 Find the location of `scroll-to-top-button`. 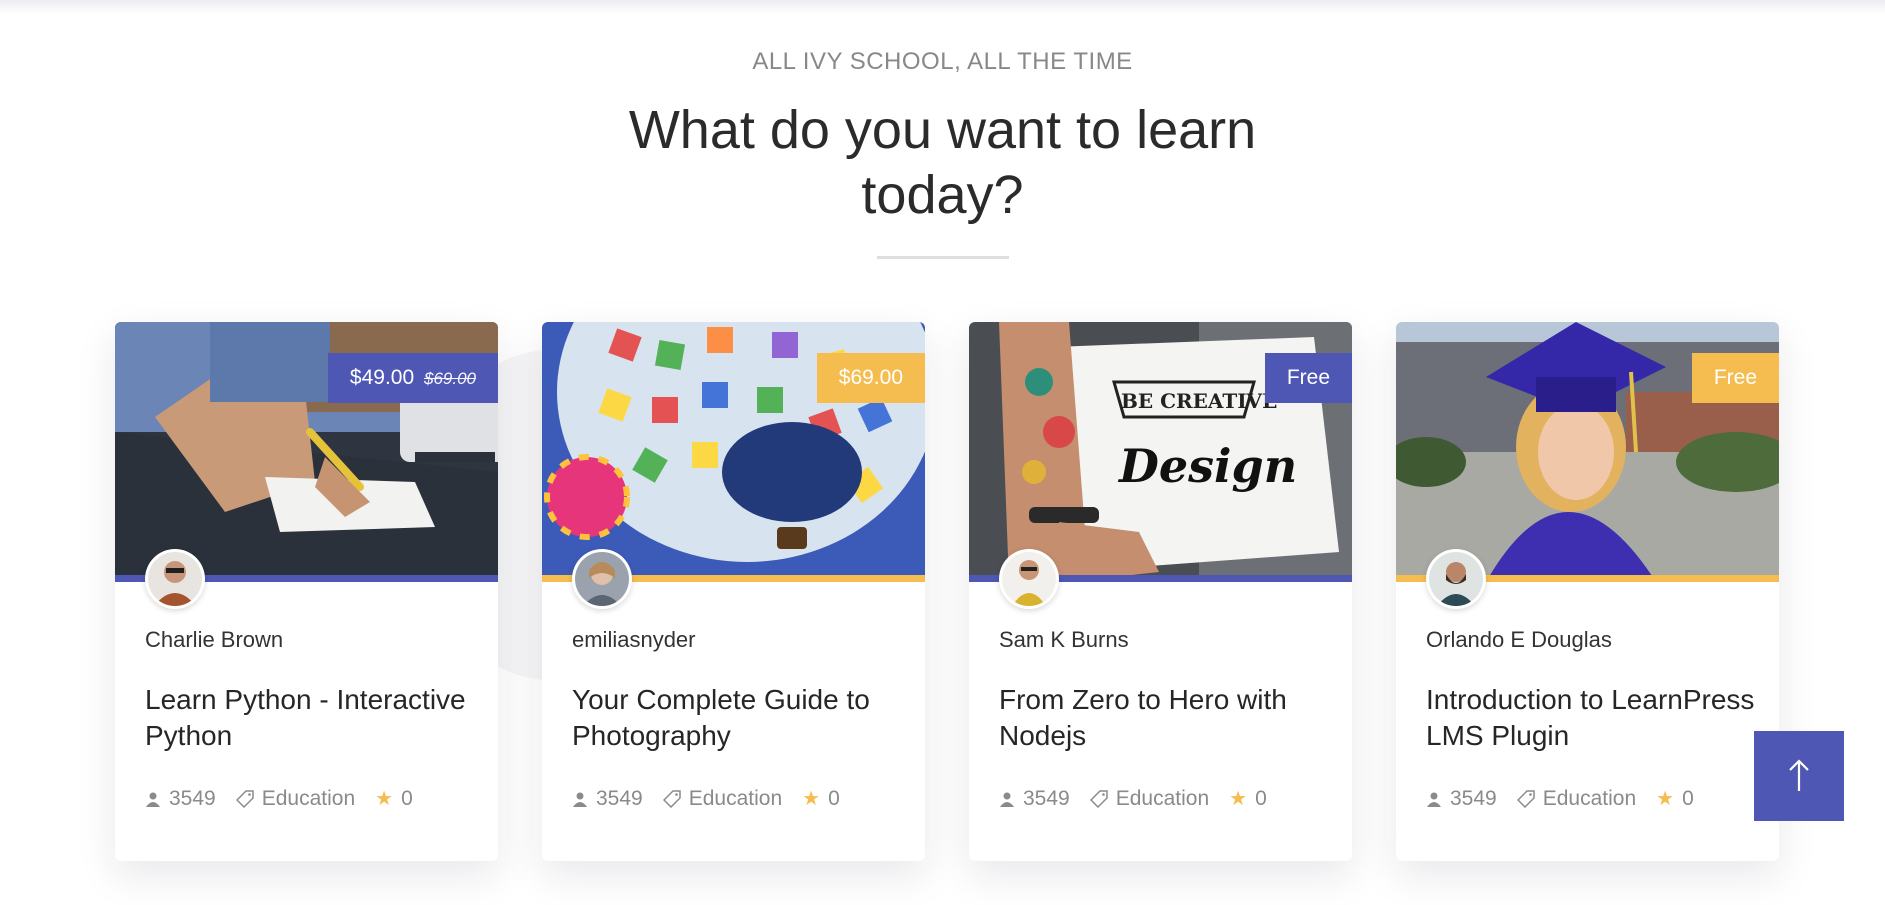

scroll-to-top-button is located at coordinates (1799, 776).